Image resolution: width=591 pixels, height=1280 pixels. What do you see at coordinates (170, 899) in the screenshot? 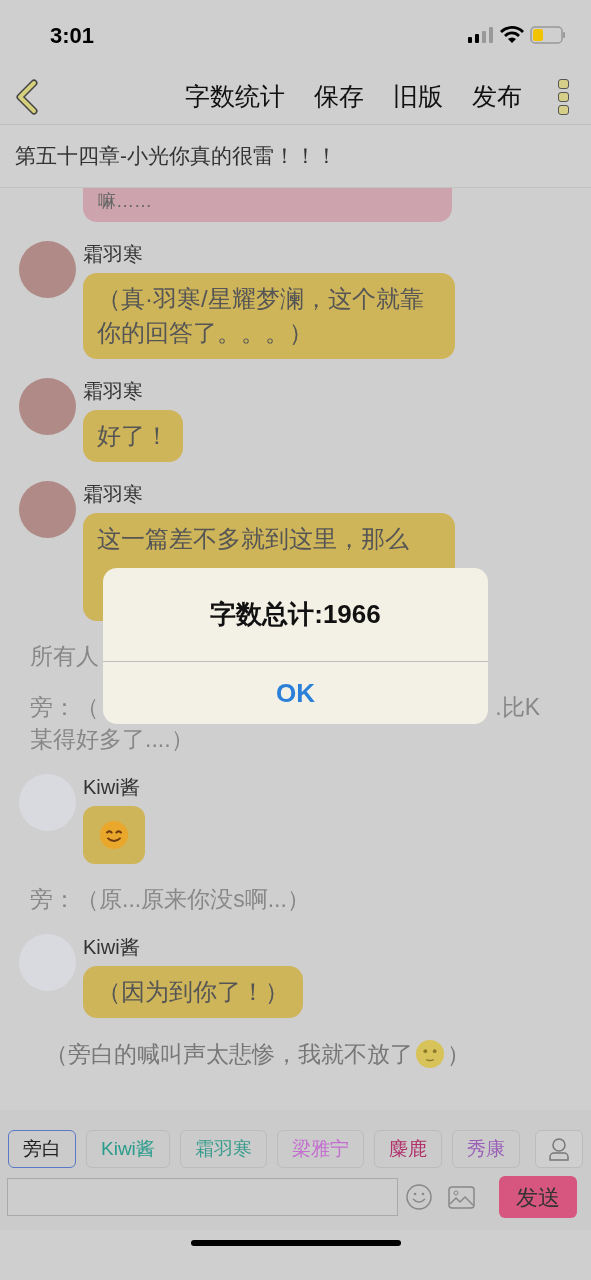
I see `narration-text: 旁：（原...原来你没s啊...）` at bounding box center [170, 899].